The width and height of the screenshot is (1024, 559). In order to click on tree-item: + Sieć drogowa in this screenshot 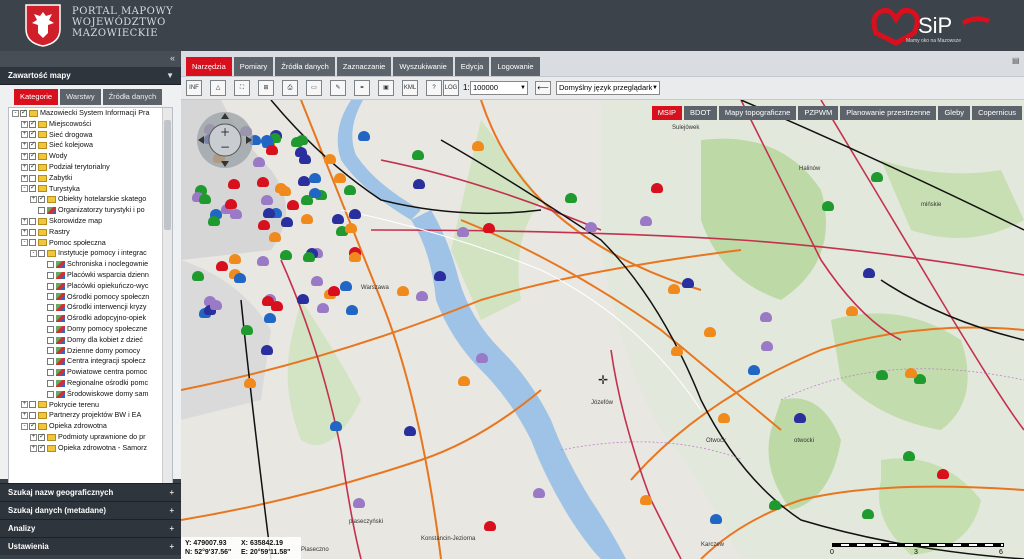, I will do `click(85, 135)`.